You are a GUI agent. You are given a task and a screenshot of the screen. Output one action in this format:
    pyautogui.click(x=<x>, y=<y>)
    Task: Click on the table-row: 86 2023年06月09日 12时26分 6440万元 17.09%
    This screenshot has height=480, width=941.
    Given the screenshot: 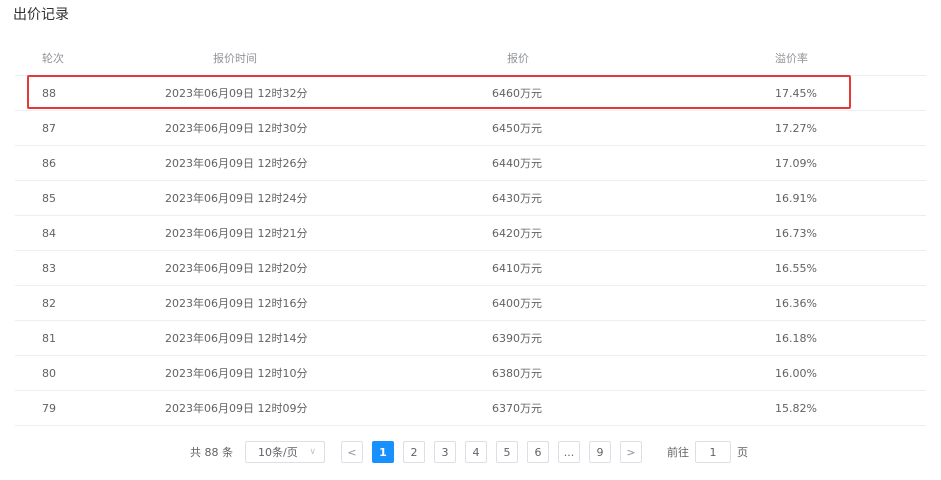 What is the action you would take?
    pyautogui.click(x=470, y=163)
    